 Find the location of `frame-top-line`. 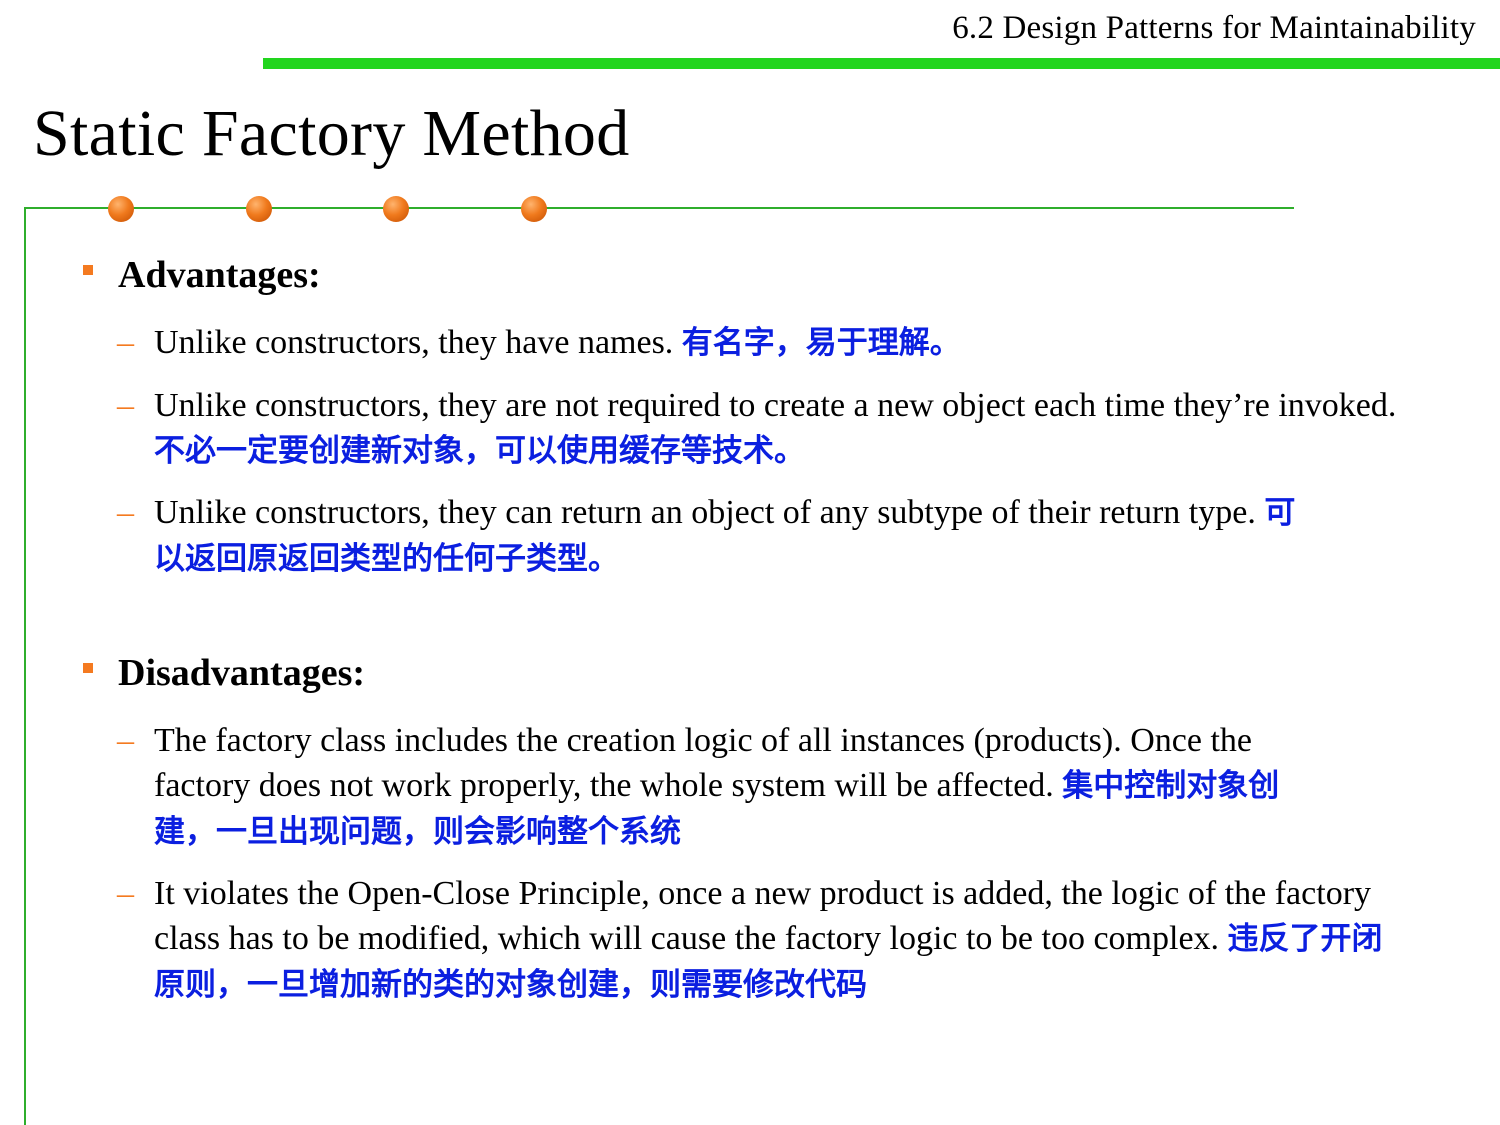

frame-top-line is located at coordinates (659, 208).